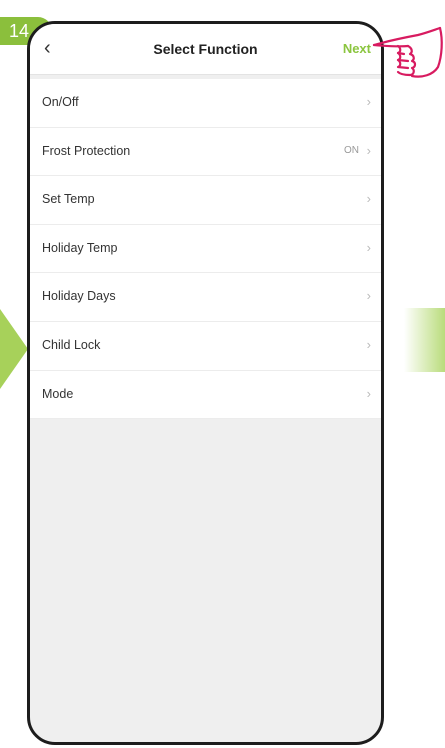 The image size is (445, 748). What do you see at coordinates (205, 152) in the screenshot?
I see `function-item-frost-protection: Frost Protection ON ›` at bounding box center [205, 152].